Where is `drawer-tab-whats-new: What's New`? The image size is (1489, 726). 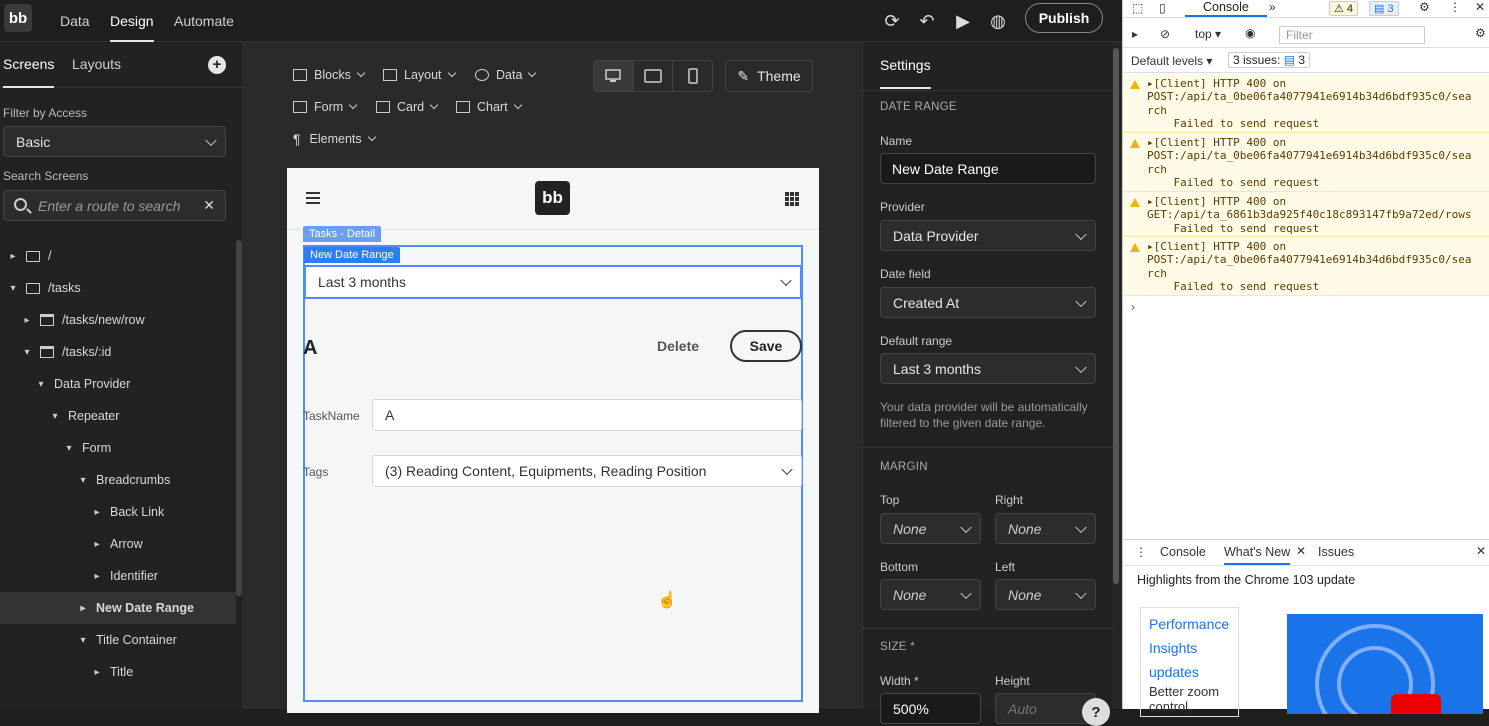 drawer-tab-whats-new: What's New is located at coordinates (1257, 555).